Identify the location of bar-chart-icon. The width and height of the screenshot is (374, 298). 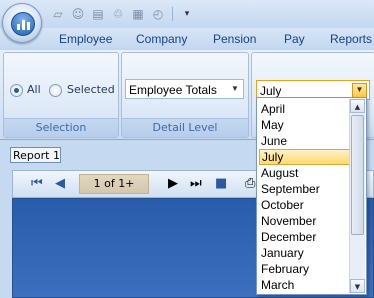
(23, 24).